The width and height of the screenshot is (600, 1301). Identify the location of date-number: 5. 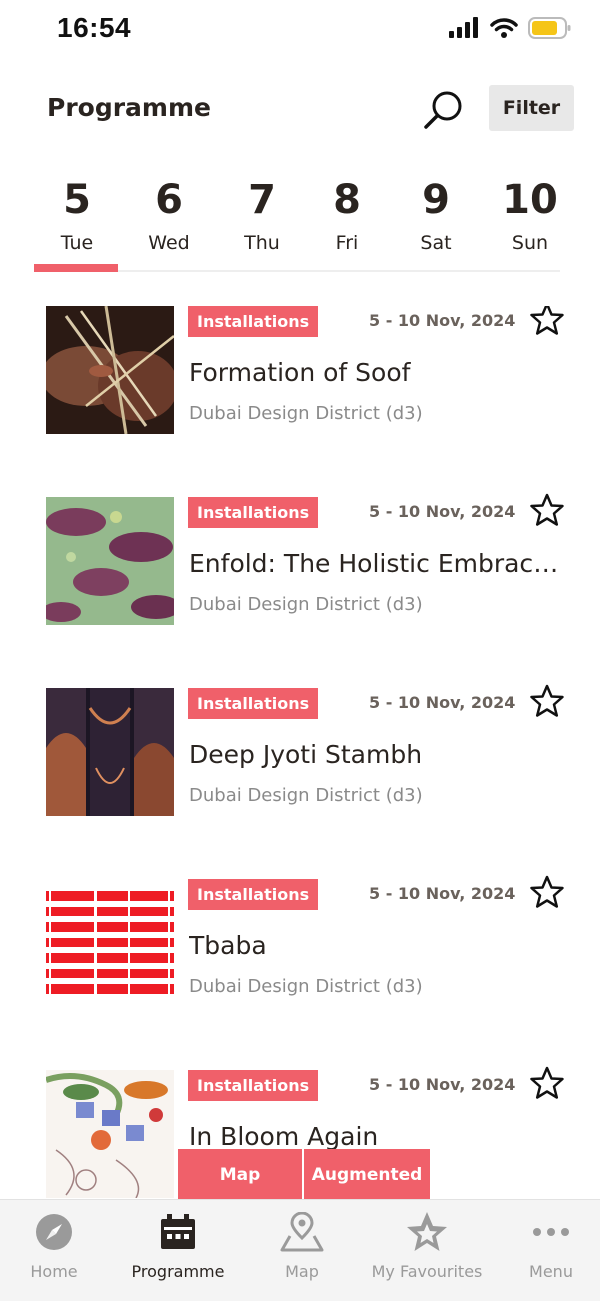
(77, 200).